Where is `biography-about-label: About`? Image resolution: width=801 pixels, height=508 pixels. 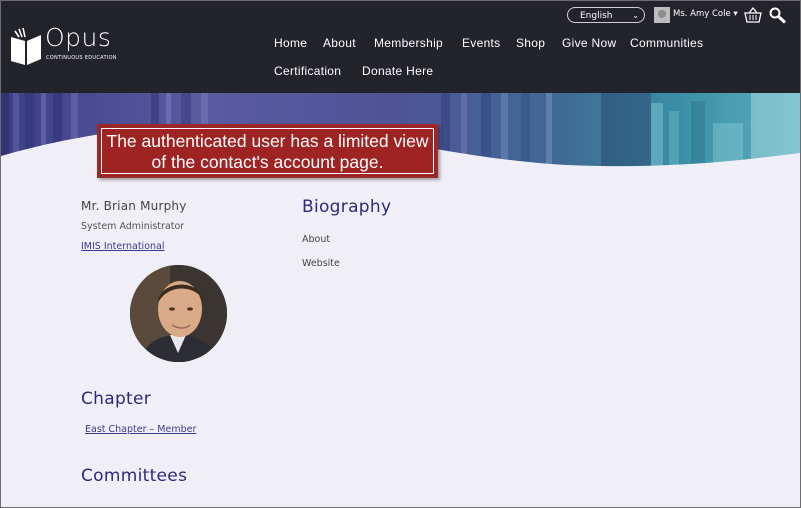
biography-about-label: About is located at coordinates (316, 239).